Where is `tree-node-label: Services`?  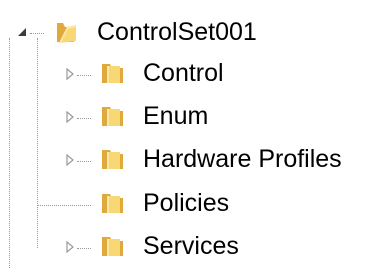
tree-node-label: Services is located at coordinates (191, 246).